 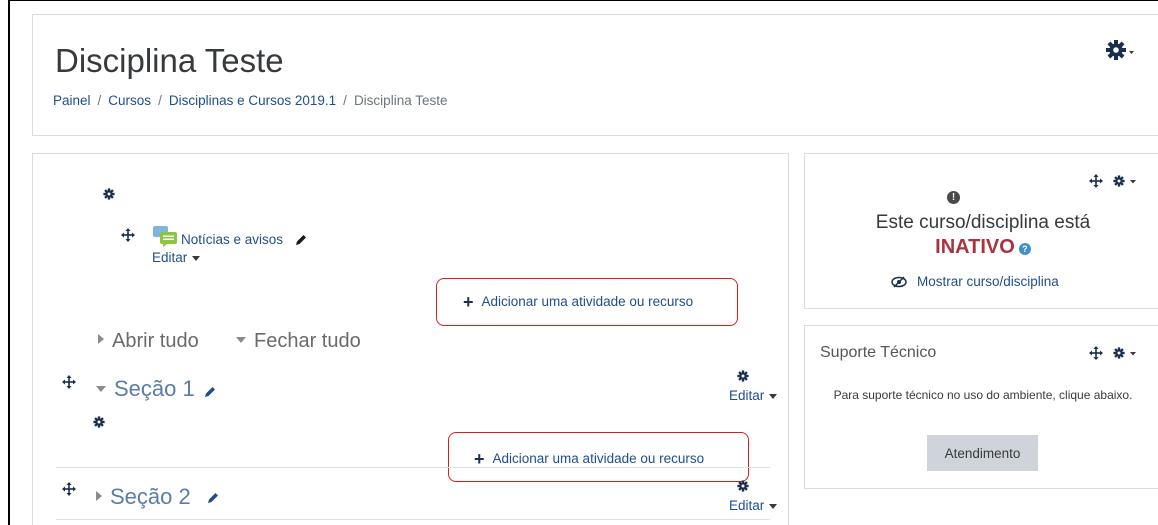 What do you see at coordinates (232, 239) in the screenshot?
I see `news-forum-link: Notícias e avisos` at bounding box center [232, 239].